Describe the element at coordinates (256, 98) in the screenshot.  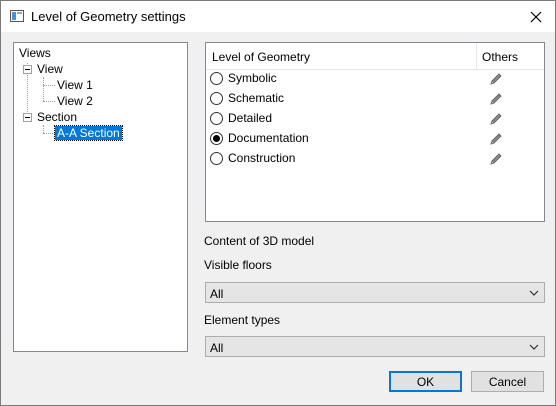
I see `lod-label: Schematic` at that location.